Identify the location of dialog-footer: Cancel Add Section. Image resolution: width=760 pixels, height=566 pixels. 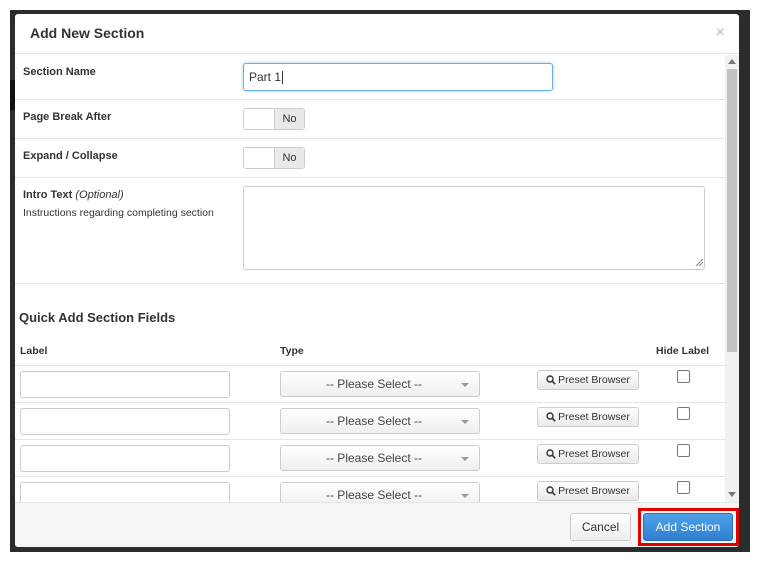
(377, 524).